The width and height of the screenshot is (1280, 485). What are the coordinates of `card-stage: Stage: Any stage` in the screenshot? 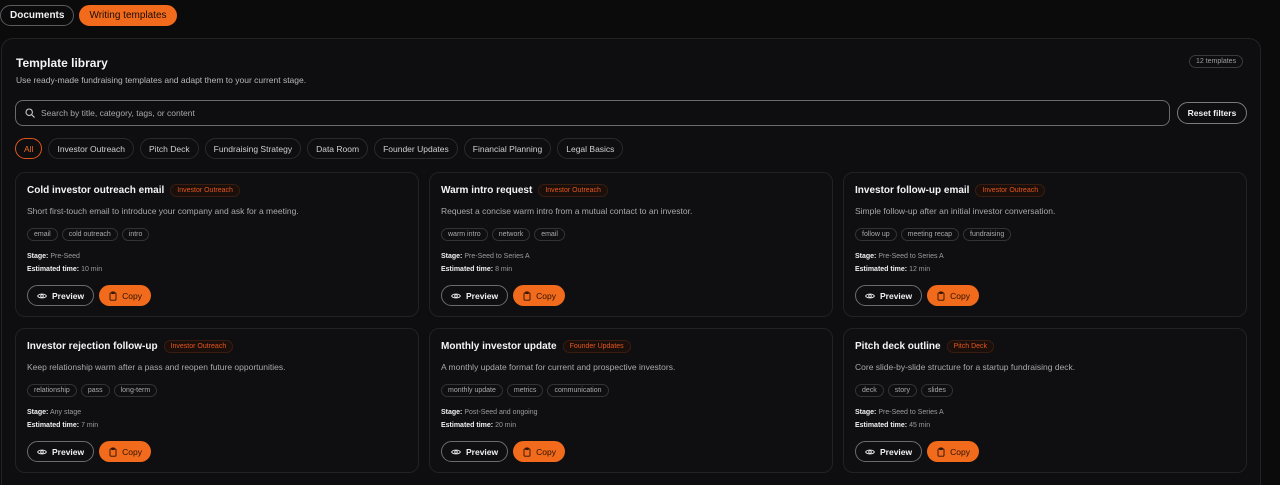 It's located at (54, 412).